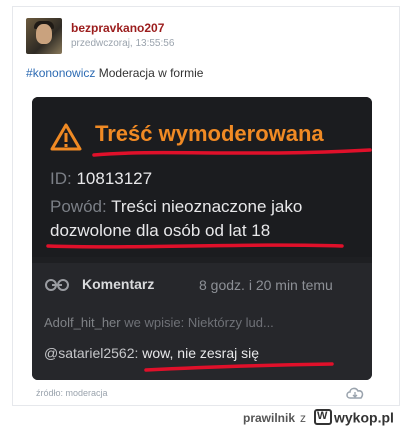 The width and height of the screenshot is (400, 428). Describe the element at coordinates (117, 28) in the screenshot. I see `post-username: bezpravkano207` at that location.